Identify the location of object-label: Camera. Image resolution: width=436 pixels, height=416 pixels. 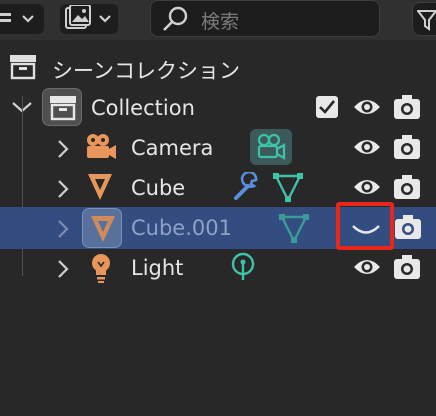
(172, 148).